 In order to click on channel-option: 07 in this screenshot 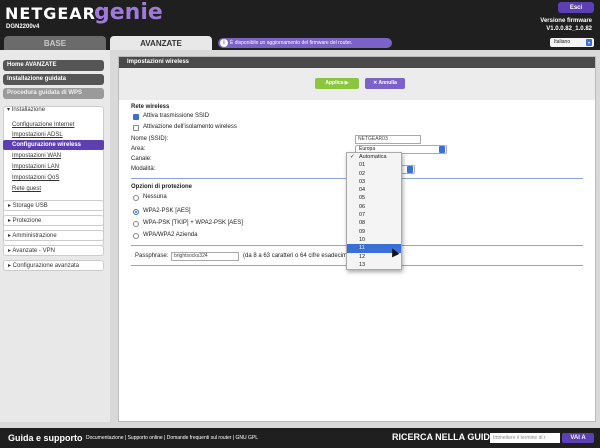, I will do `click(374, 215)`.